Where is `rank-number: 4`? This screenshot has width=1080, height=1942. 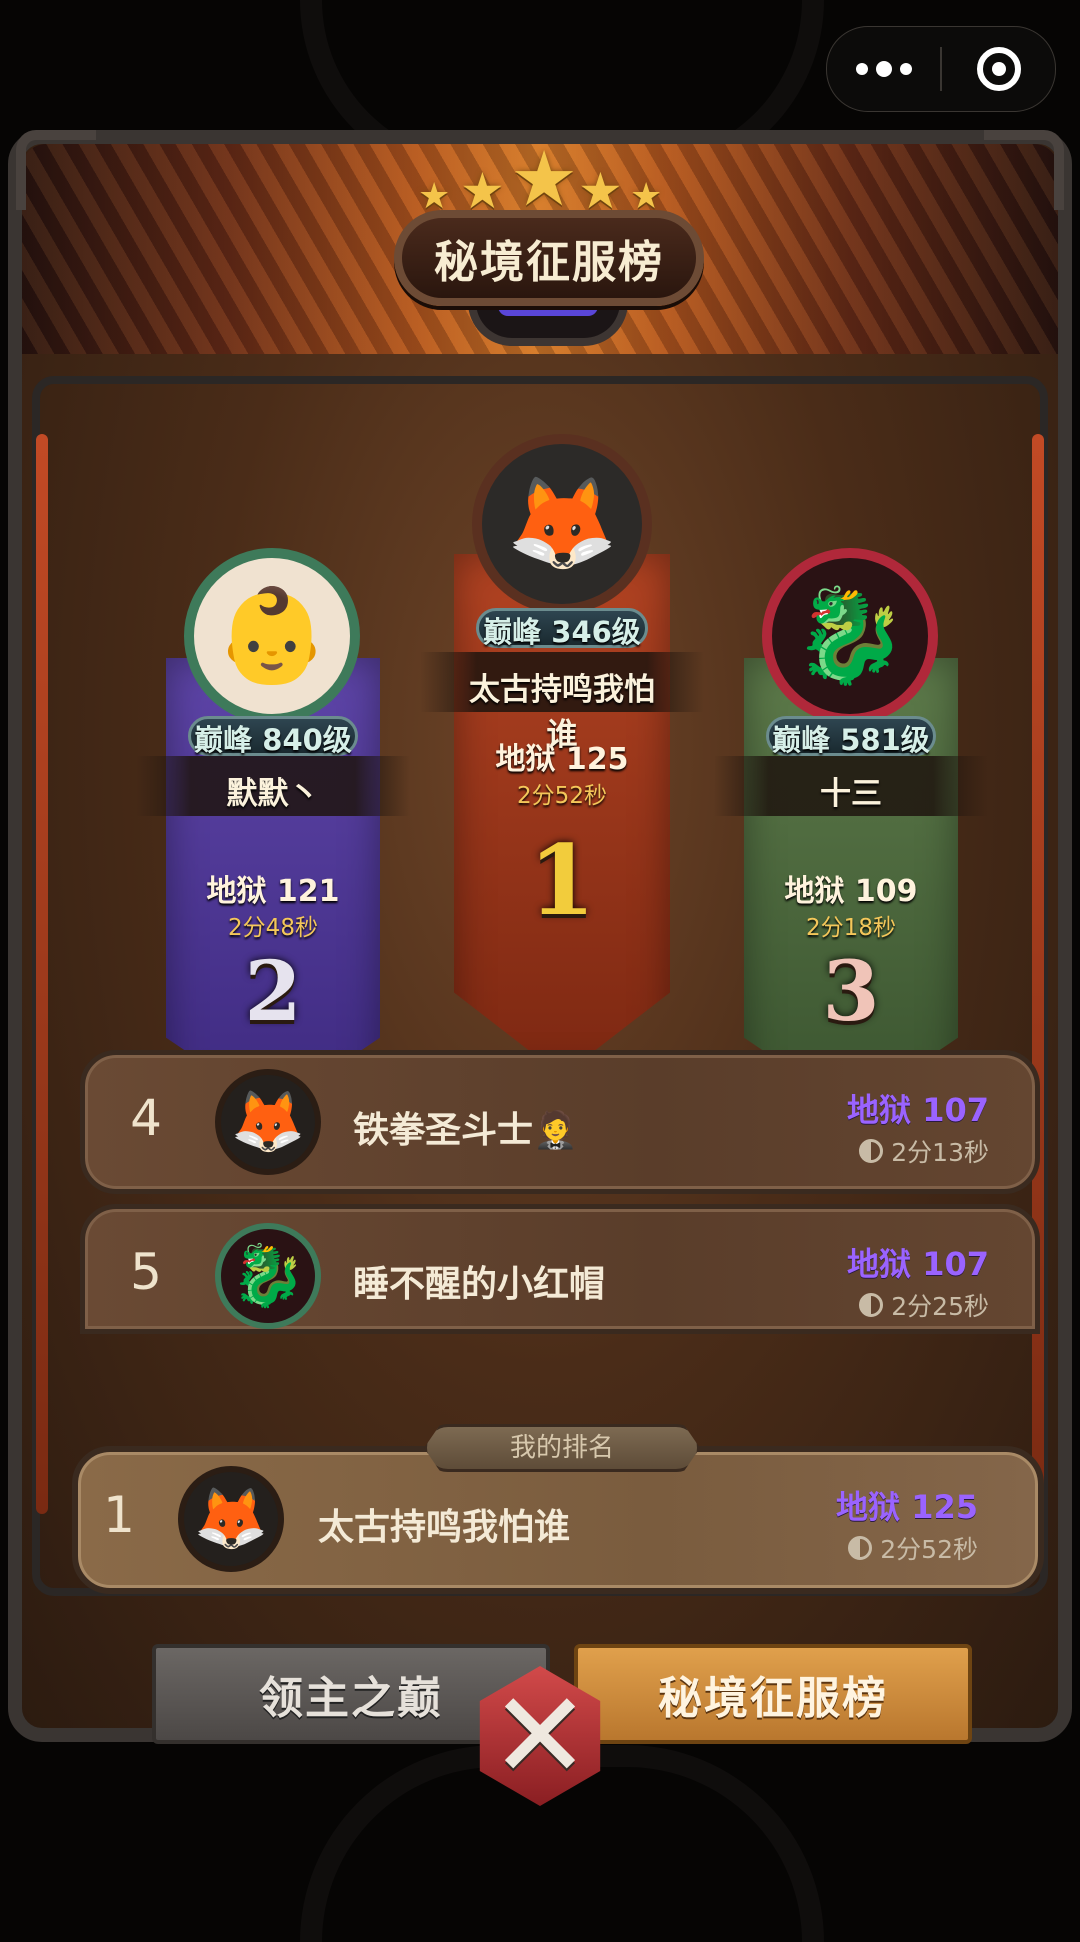 rank-number: 4 is located at coordinates (146, 1118).